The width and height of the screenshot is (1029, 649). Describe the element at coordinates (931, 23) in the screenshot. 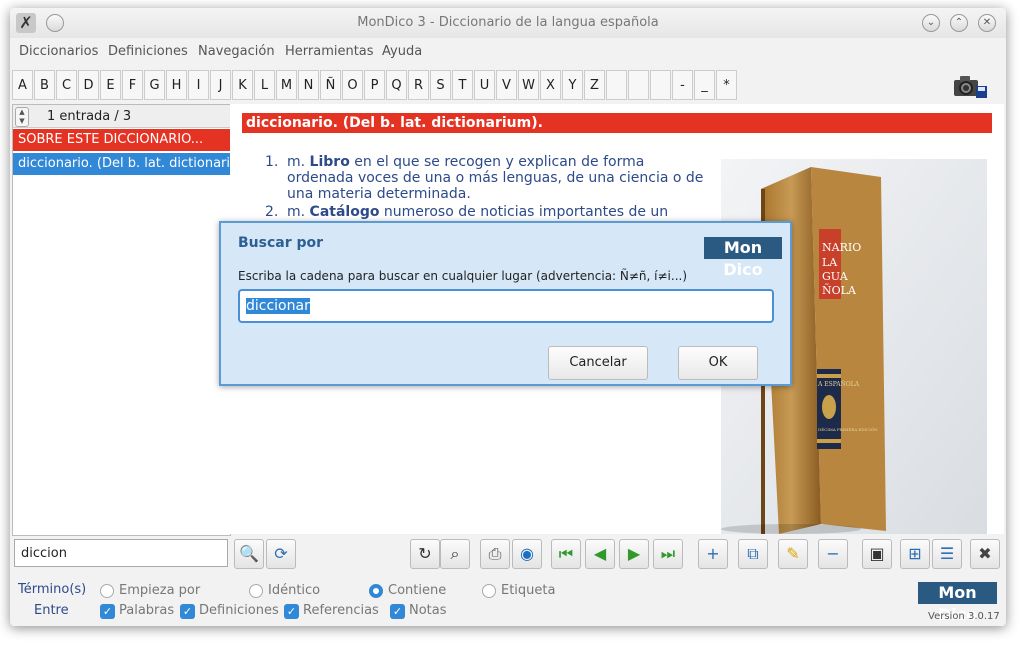

I see `minimize-icon: ⌄` at that location.